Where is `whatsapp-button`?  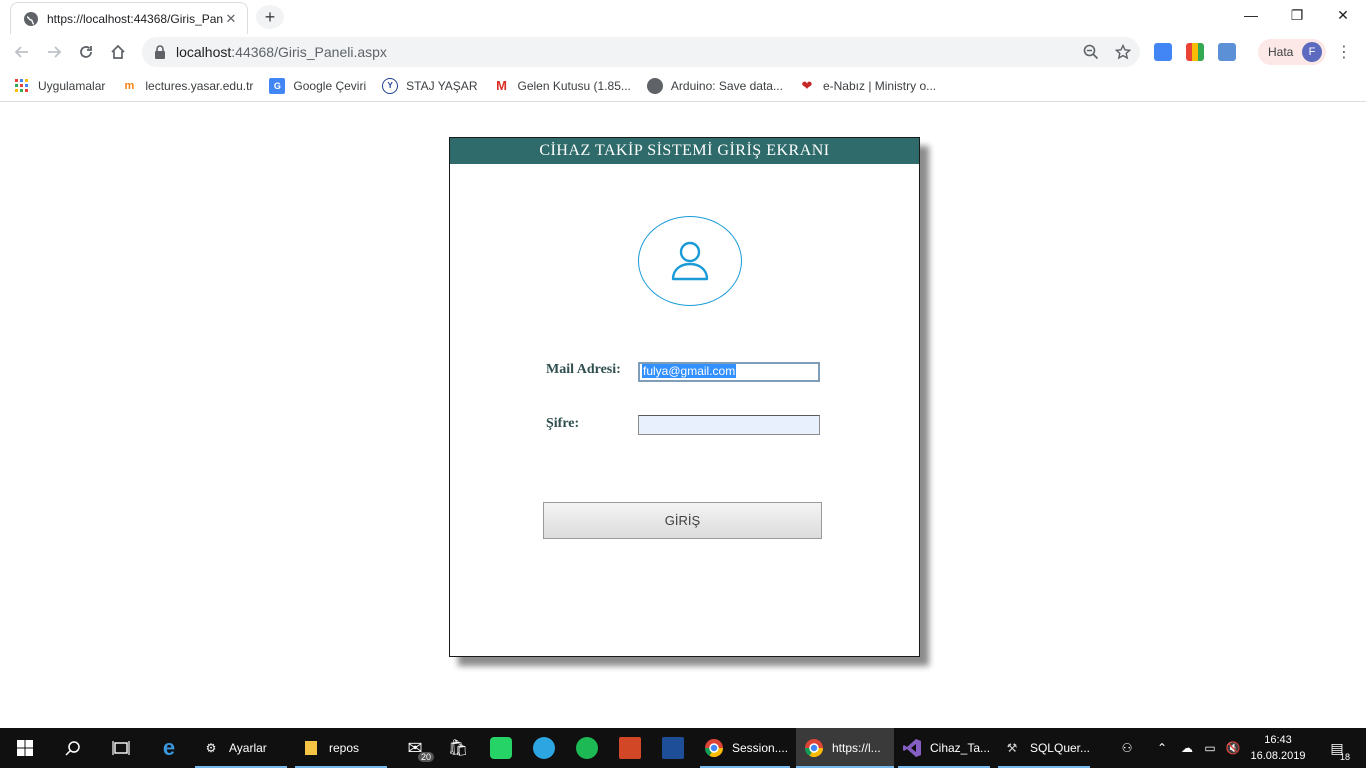
whatsapp-button is located at coordinates (501, 748).